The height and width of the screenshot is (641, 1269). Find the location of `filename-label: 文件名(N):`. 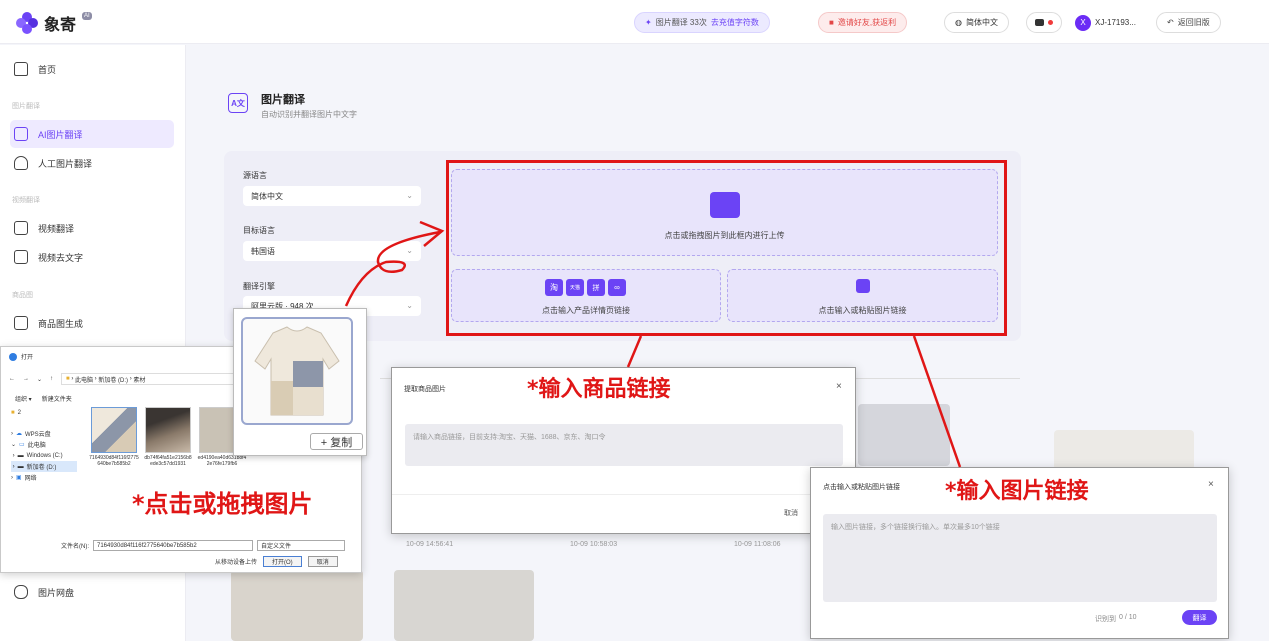

filename-label: 文件名(N): is located at coordinates (75, 547).